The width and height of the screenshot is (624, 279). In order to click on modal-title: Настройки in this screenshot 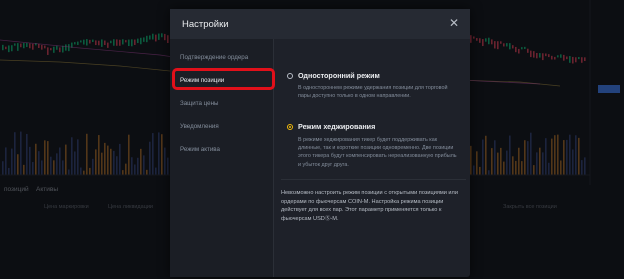, I will do `click(205, 24)`.